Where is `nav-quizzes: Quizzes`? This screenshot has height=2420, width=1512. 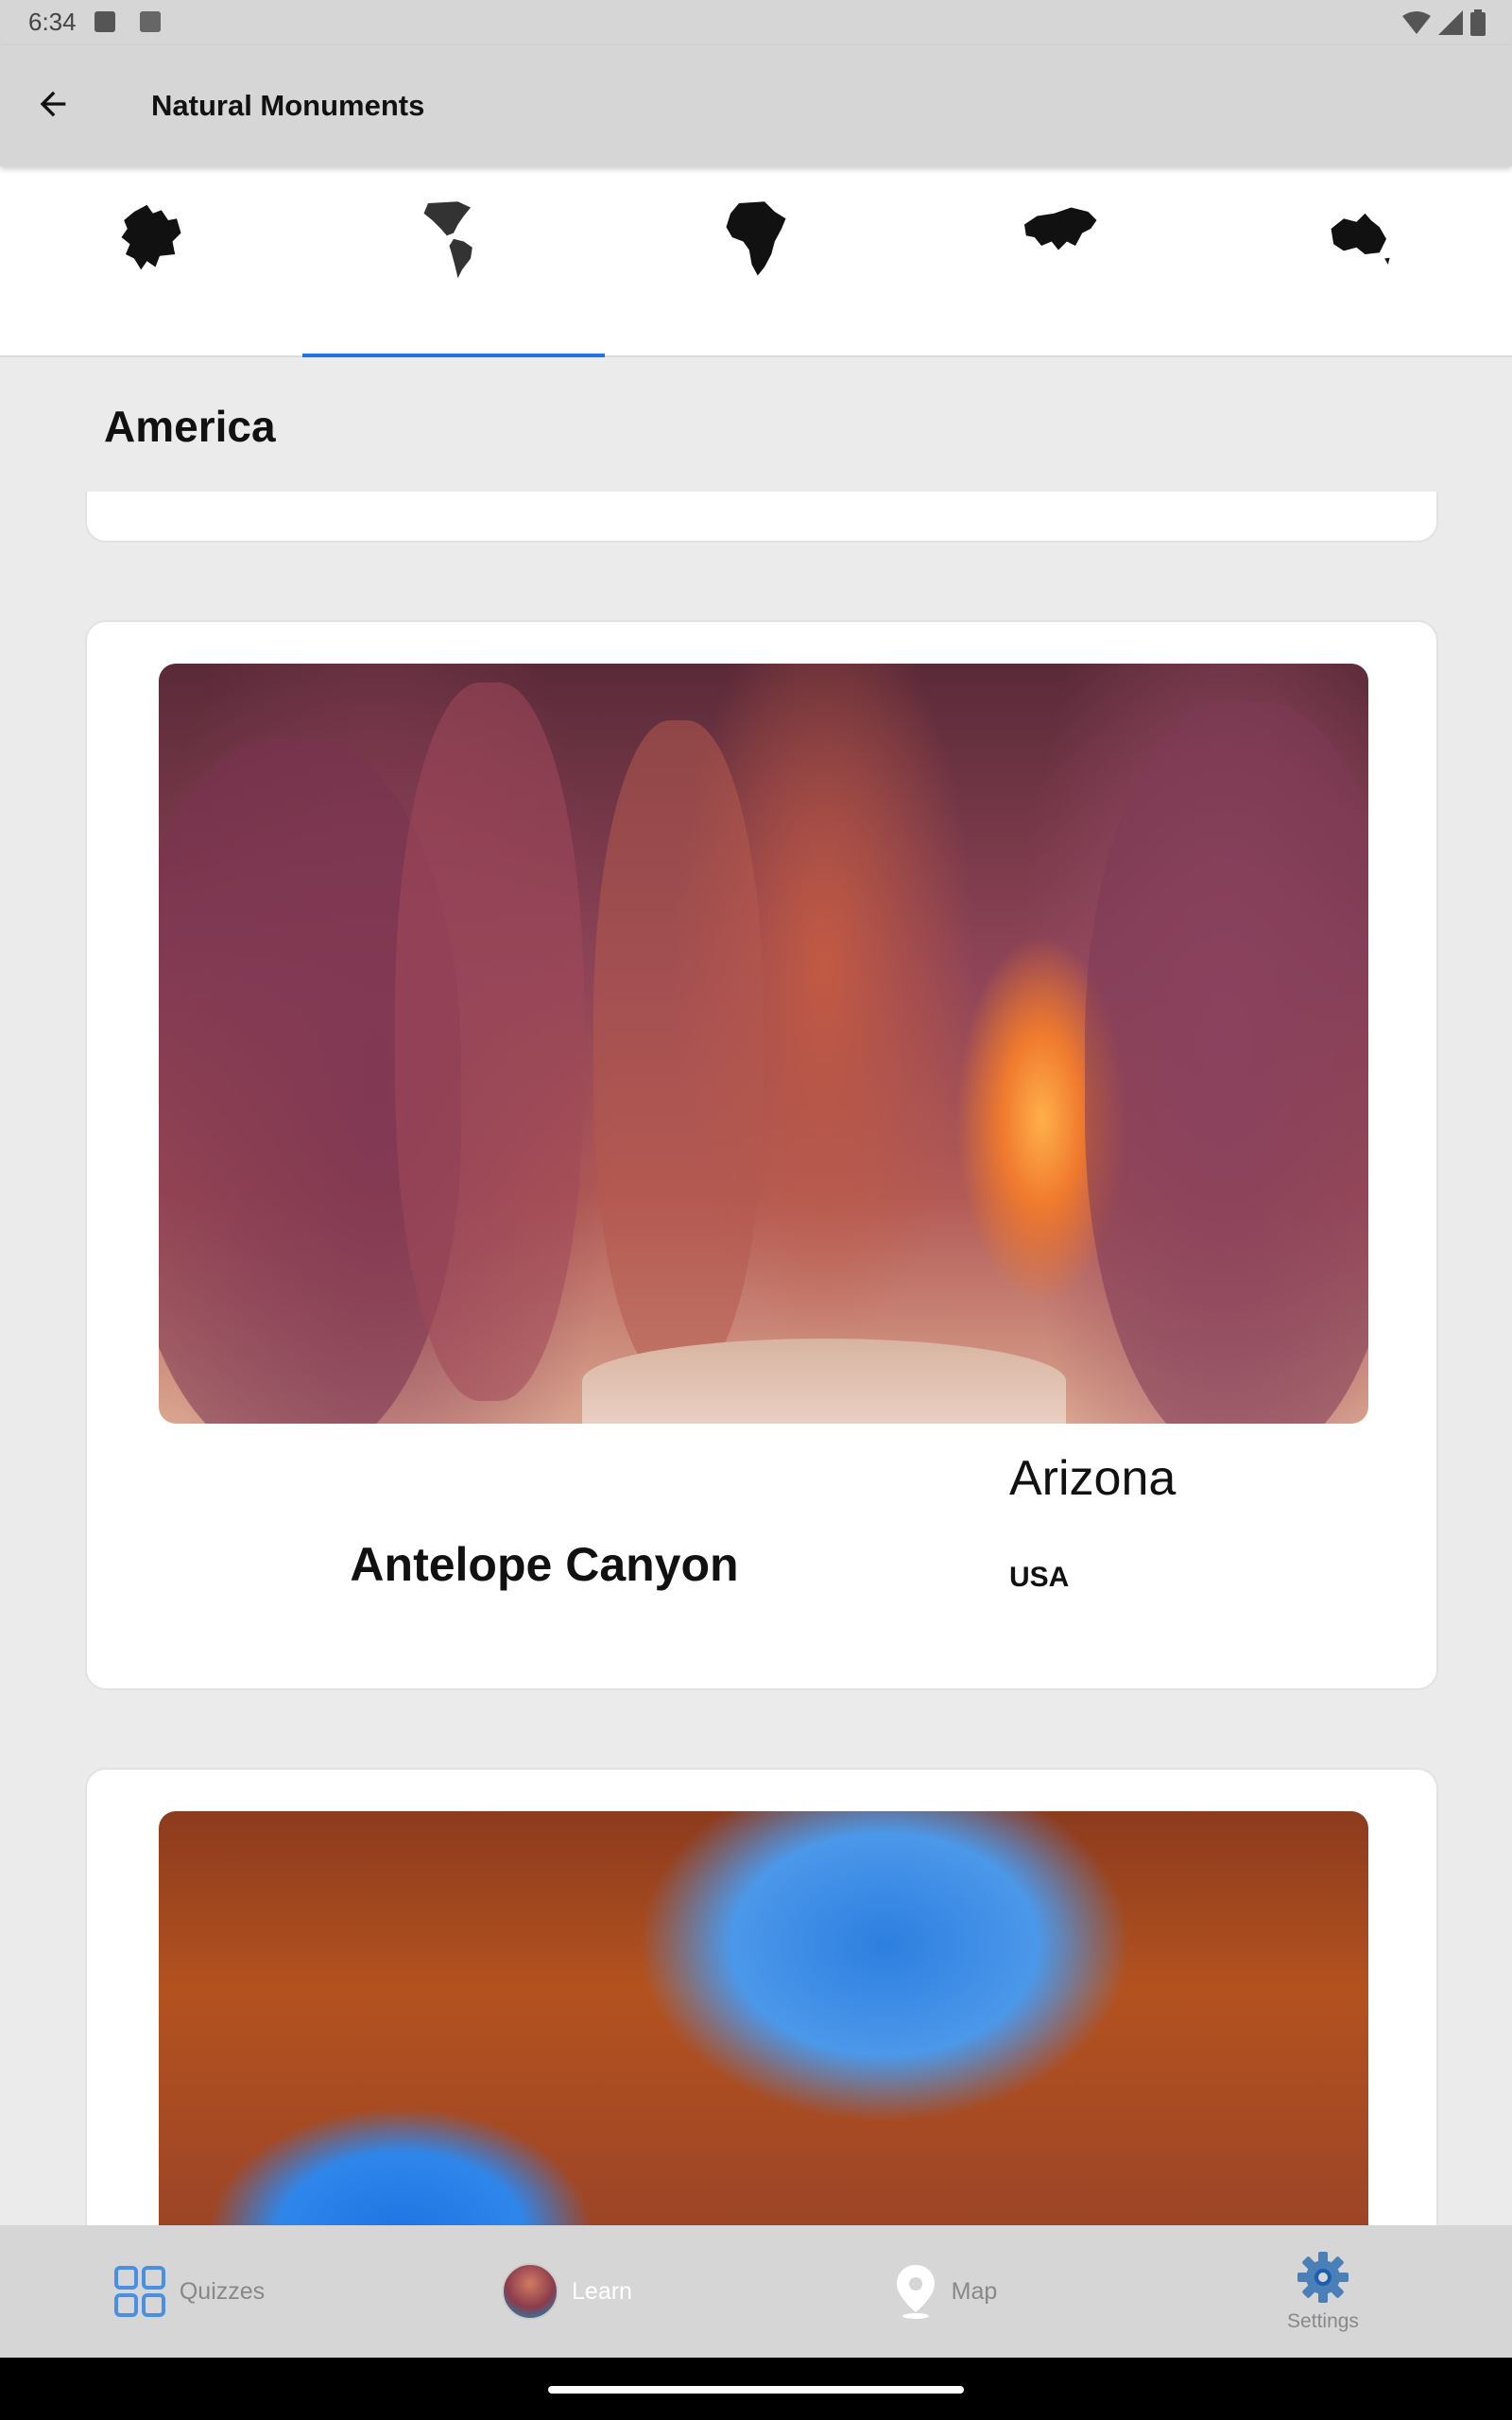
nav-quizzes: Quizzes is located at coordinates (189, 2291).